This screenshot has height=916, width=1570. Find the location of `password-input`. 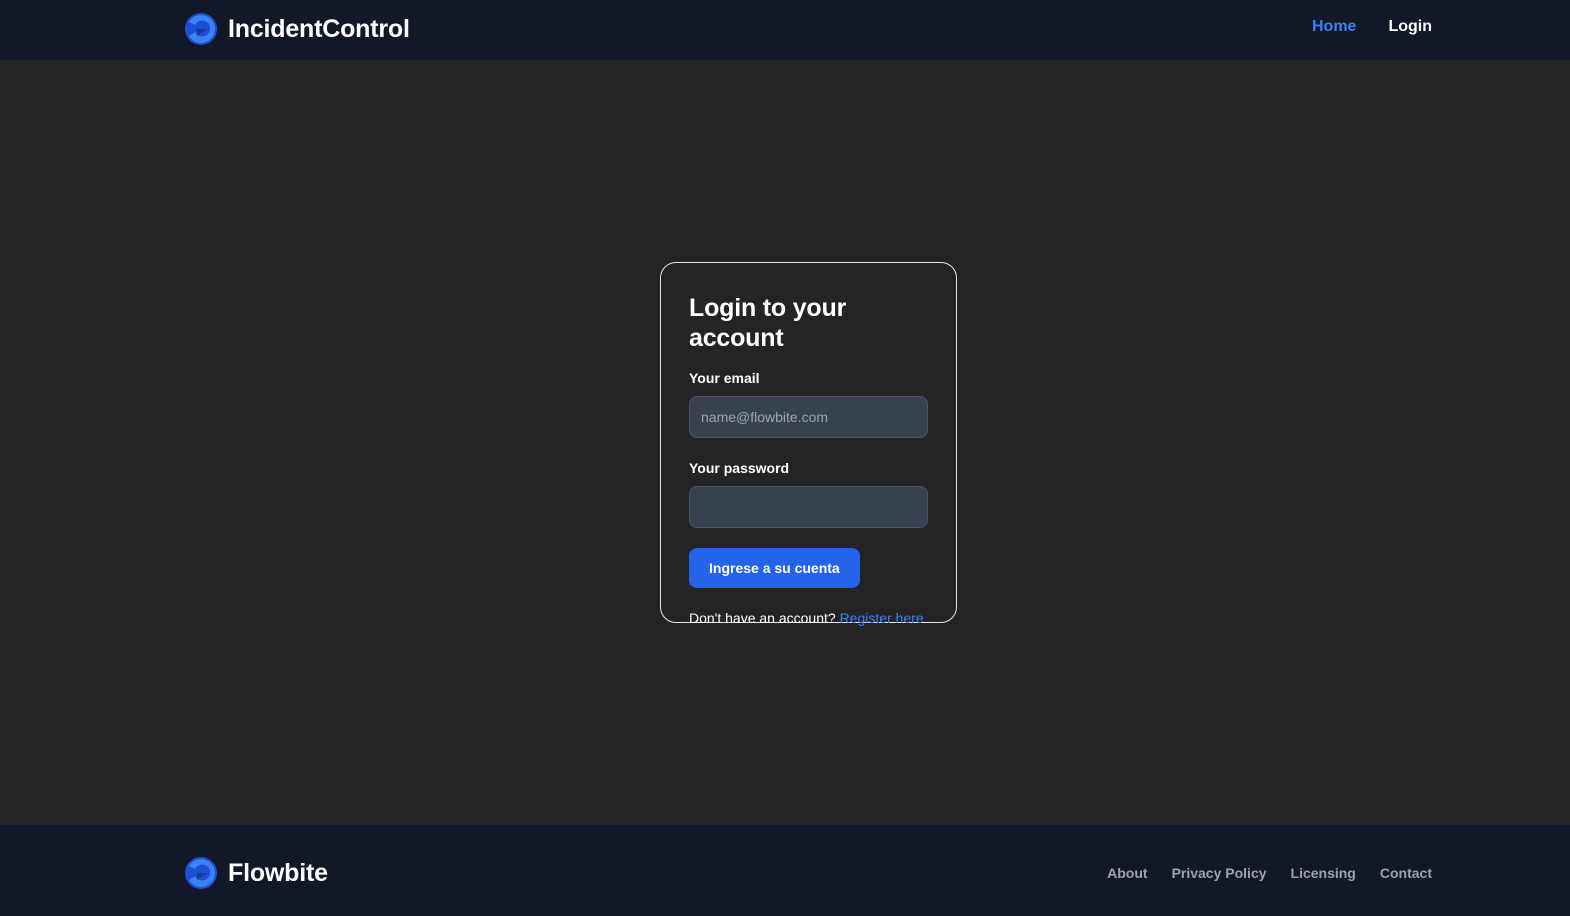

password-input is located at coordinates (808, 507).